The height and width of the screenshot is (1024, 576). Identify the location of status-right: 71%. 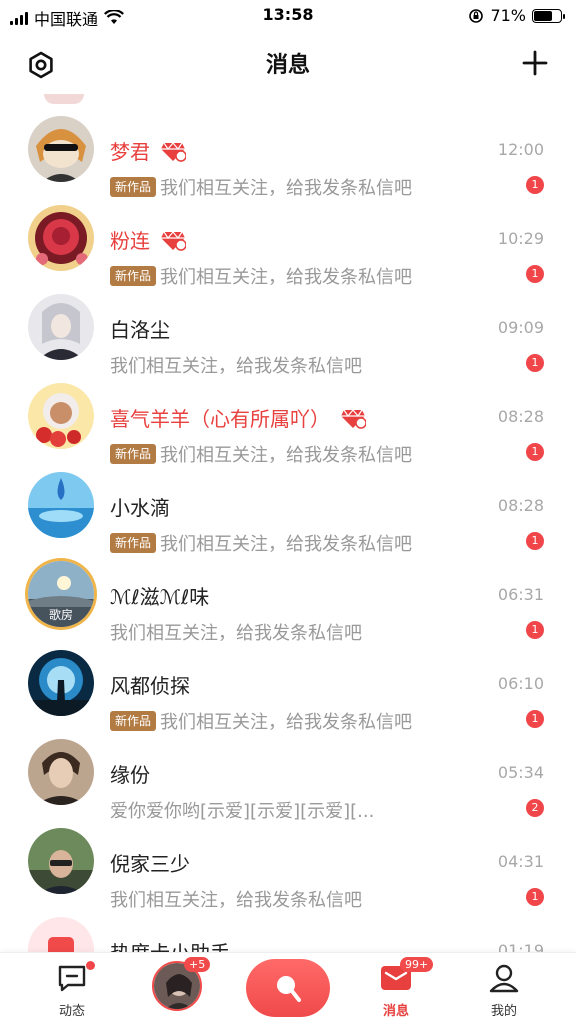
(516, 15).